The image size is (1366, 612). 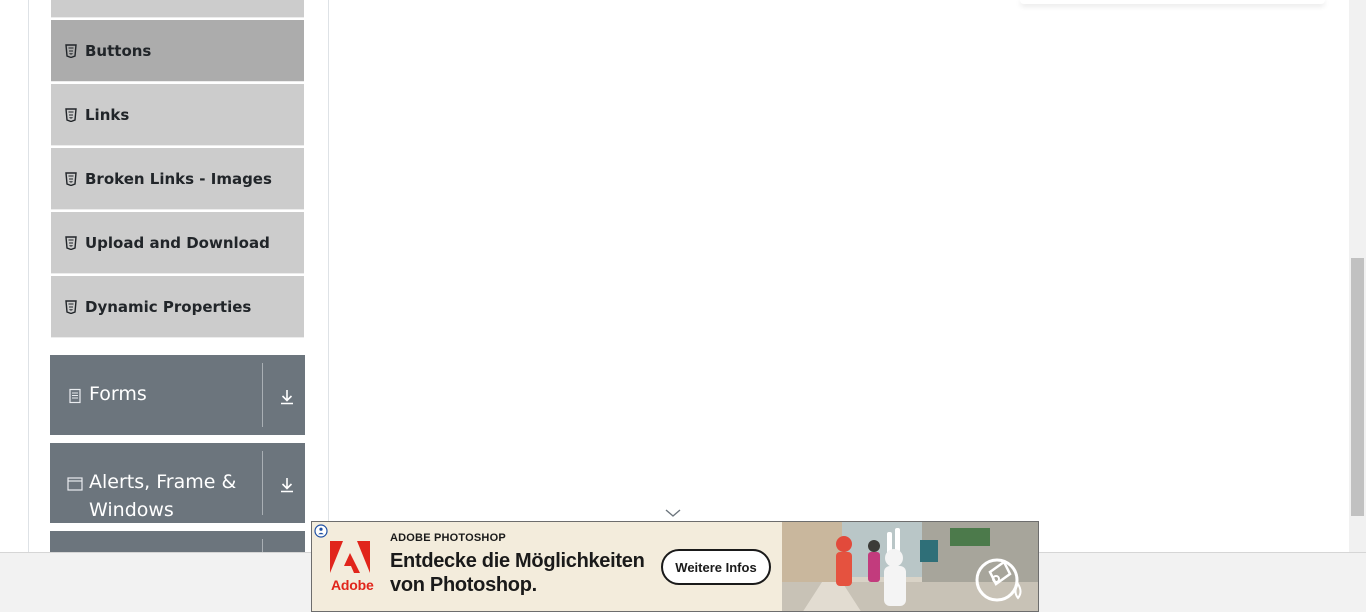 What do you see at coordinates (448, 538) in the screenshot?
I see `ad-brand: ADOBE PHOTOSHOP` at bounding box center [448, 538].